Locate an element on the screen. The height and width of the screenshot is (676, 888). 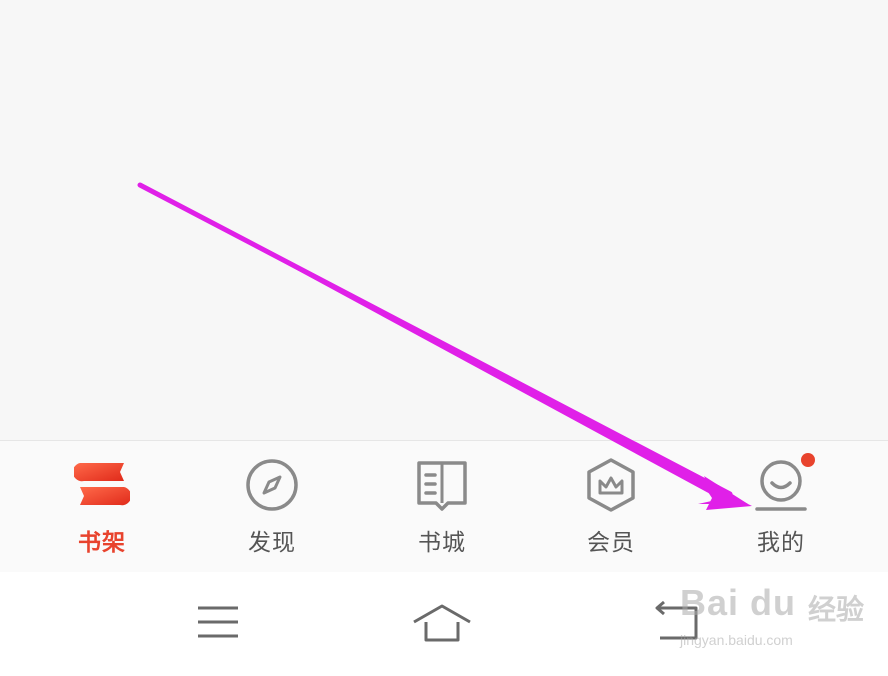
notification-badge-dot is located at coordinates (808, 460).